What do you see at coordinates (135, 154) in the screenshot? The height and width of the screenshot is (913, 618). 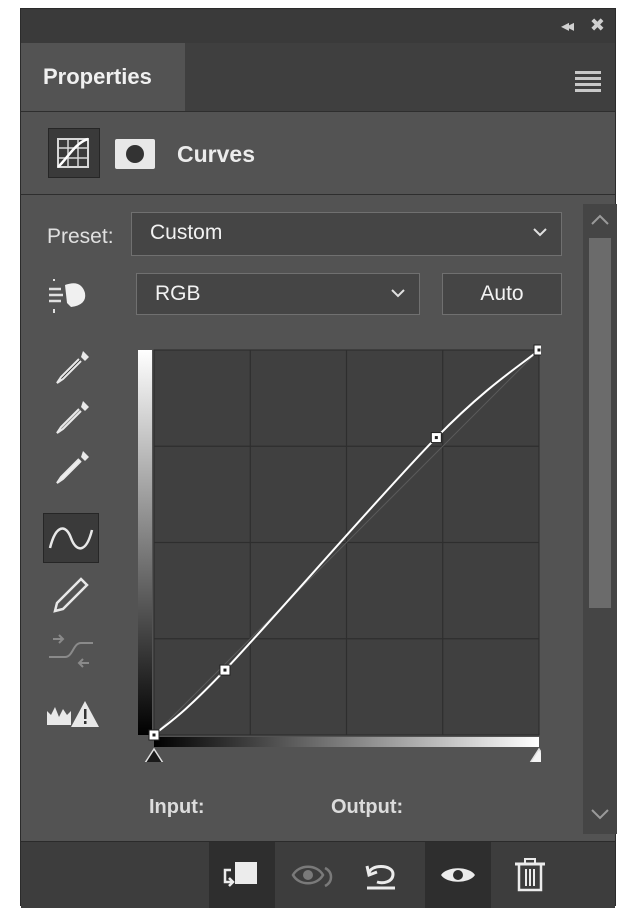 I see `layer-mask-icon` at bounding box center [135, 154].